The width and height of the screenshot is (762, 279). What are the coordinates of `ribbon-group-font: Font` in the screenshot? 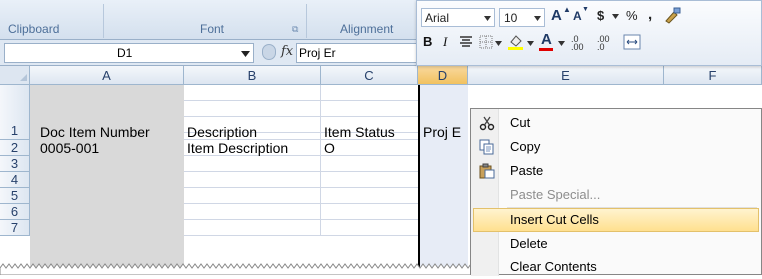 It's located at (220, 29).